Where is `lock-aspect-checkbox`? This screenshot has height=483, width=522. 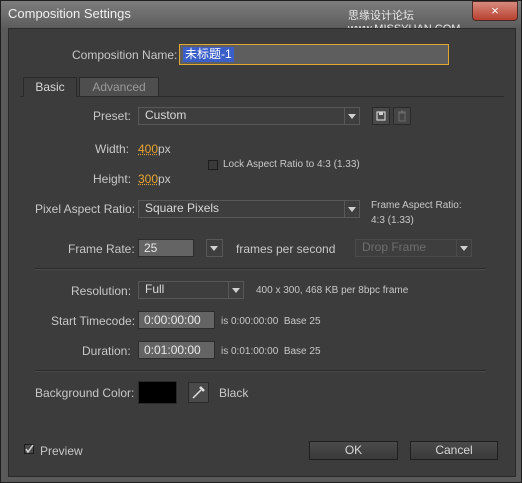 lock-aspect-checkbox is located at coordinates (213, 165).